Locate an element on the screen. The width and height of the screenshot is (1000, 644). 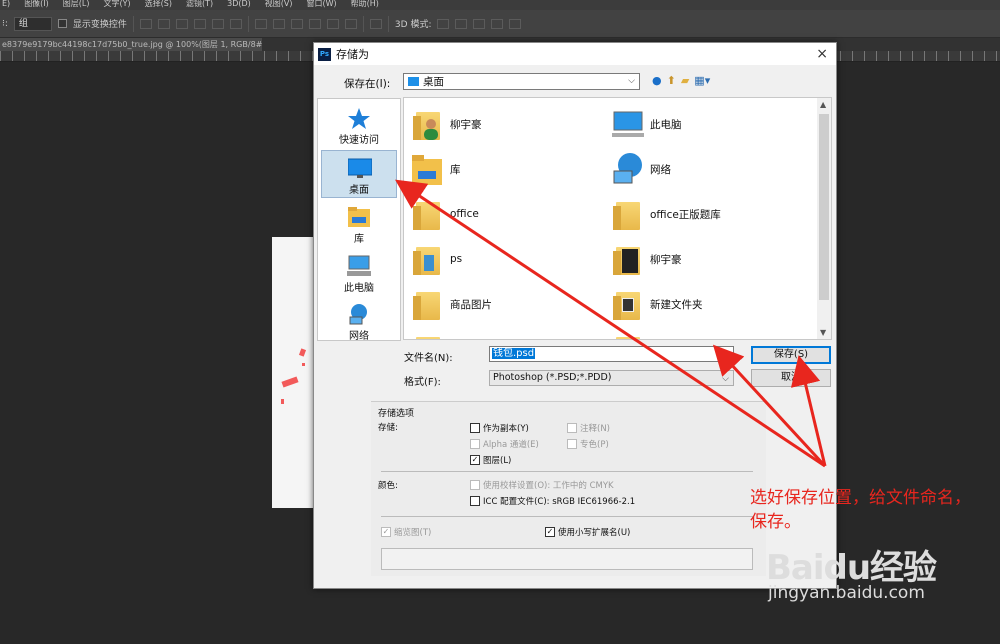
file-name: 商品图片 is located at coordinates (471, 304).